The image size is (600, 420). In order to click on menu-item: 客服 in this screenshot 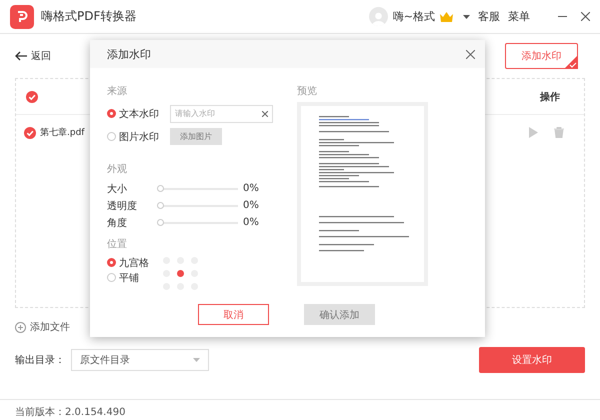, I will do `click(489, 16)`.